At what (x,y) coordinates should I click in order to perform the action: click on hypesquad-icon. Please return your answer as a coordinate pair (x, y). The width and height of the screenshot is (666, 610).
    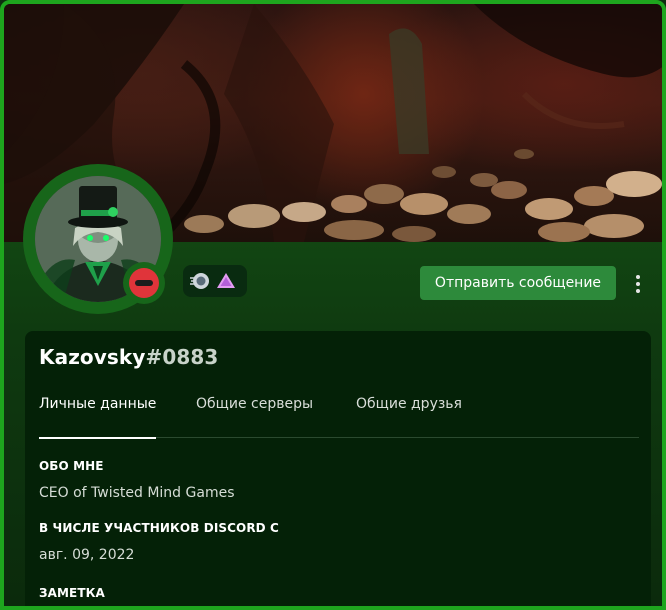
    Looking at the image, I should click on (200, 281).